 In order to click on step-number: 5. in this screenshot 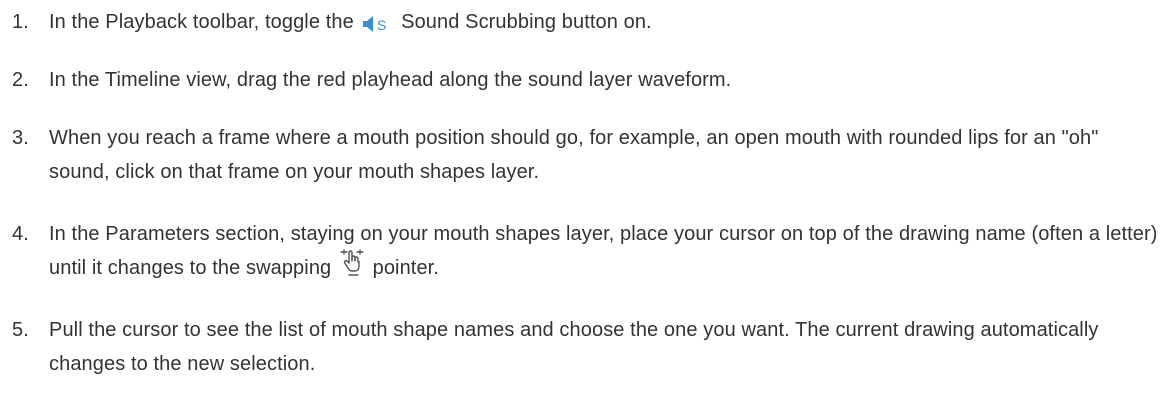, I will do `click(20, 330)`.